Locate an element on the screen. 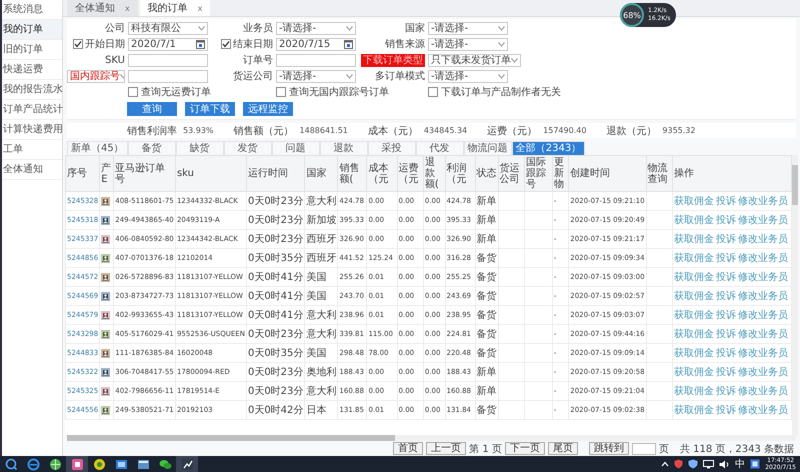 Image resolution: width=800 pixels, height=472 pixels. tab-label: 全体通知 is located at coordinates (95, 8).